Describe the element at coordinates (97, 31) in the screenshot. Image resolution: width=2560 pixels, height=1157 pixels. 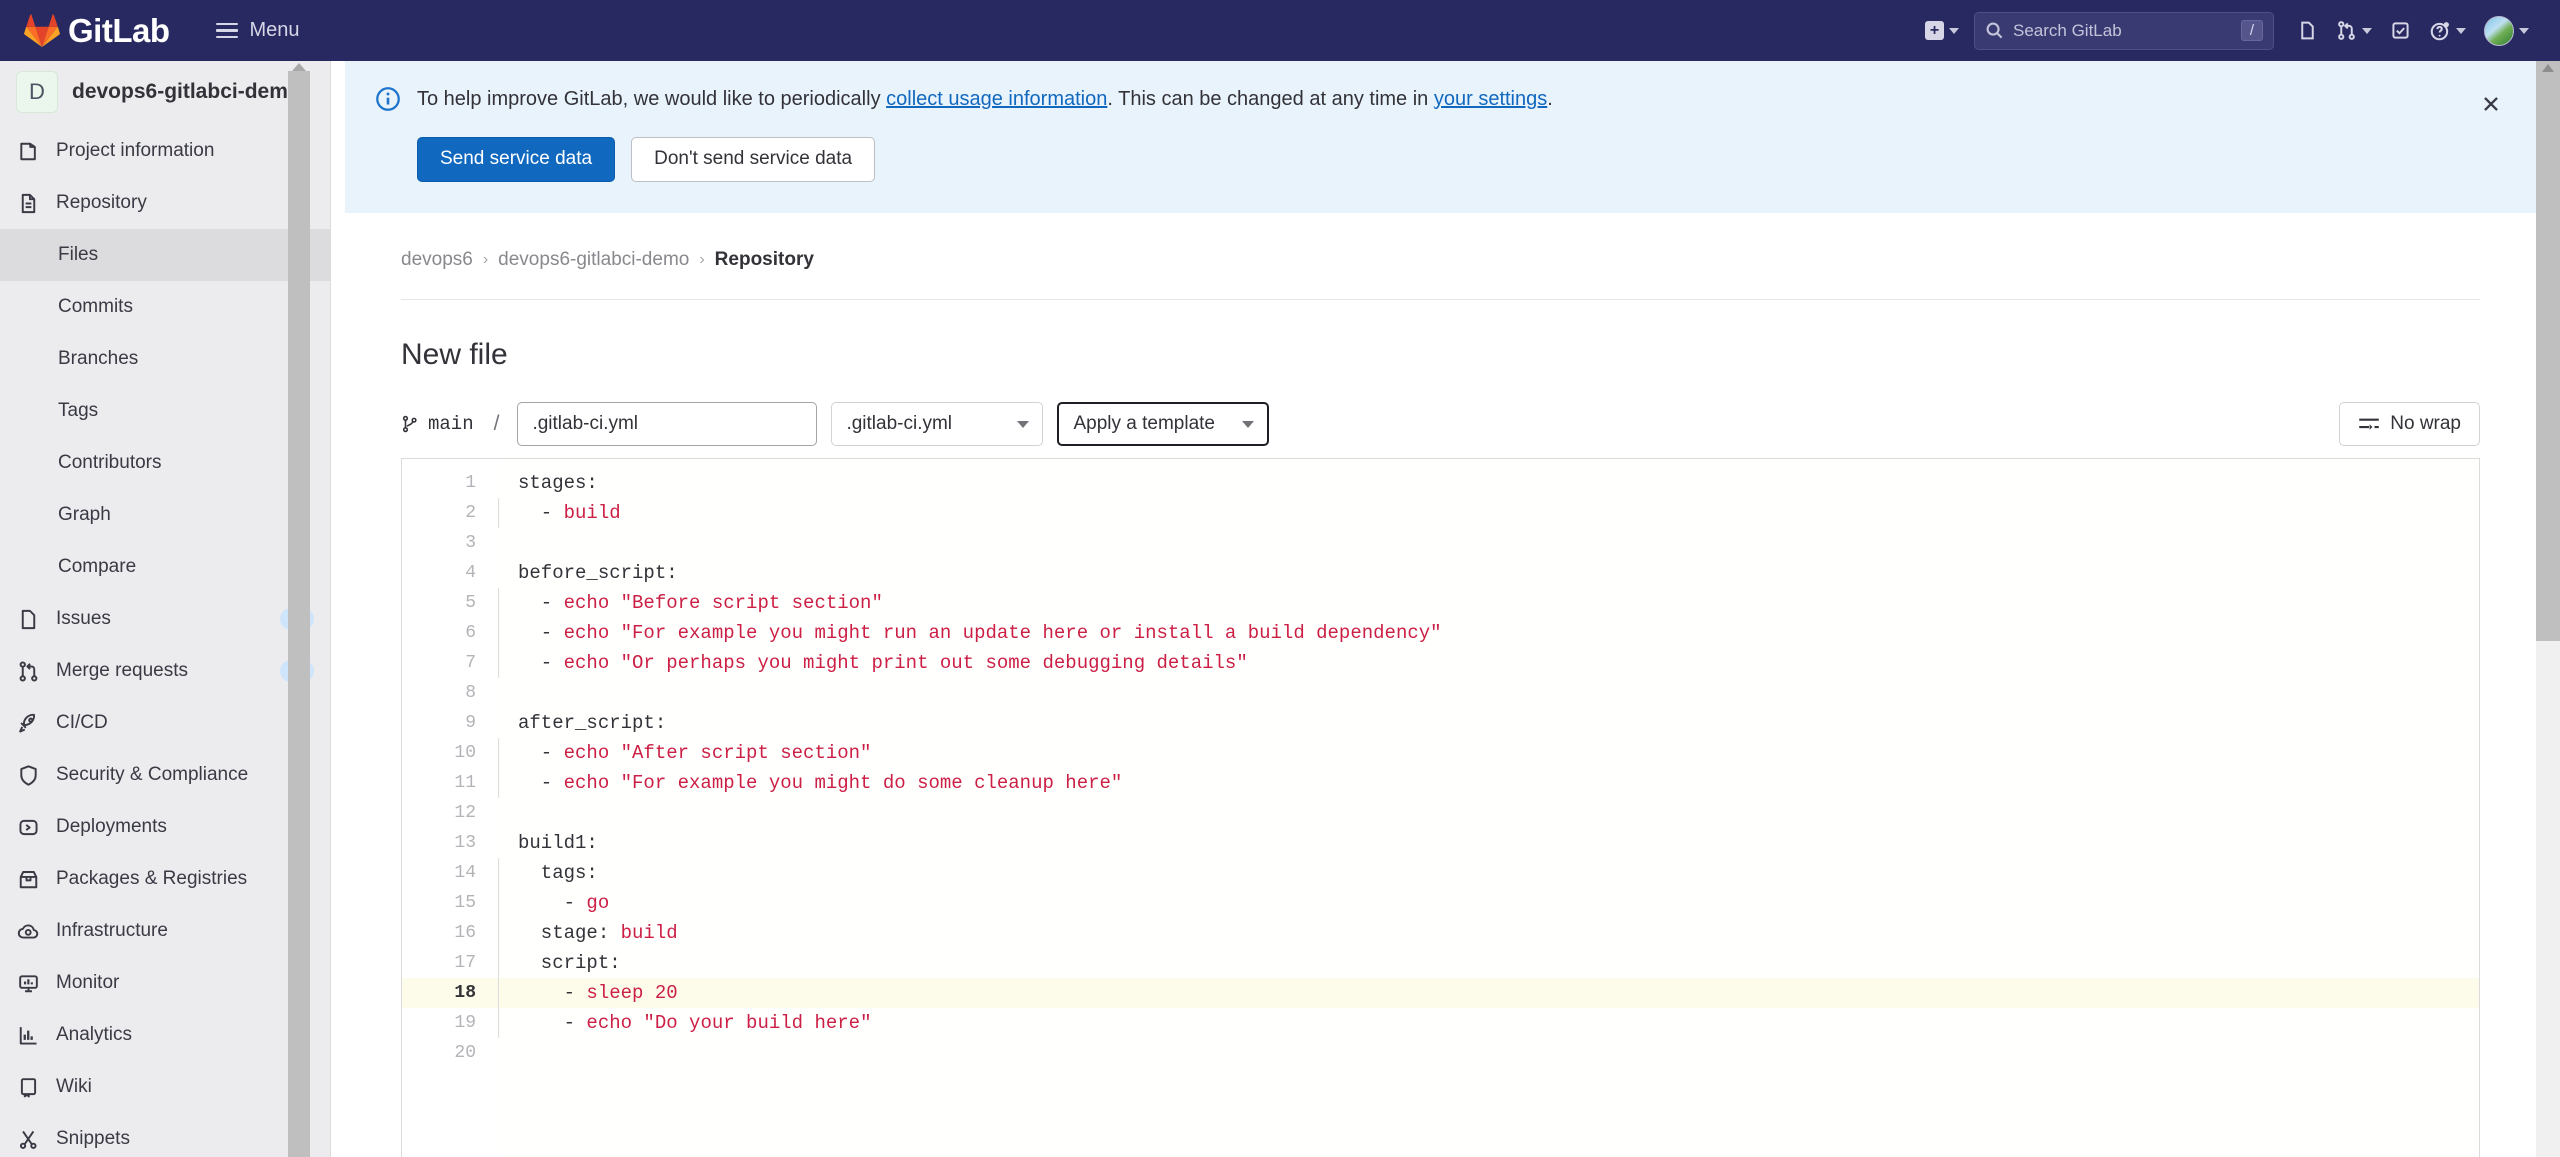
I see `gitlab-logo-link: GitLab` at that location.